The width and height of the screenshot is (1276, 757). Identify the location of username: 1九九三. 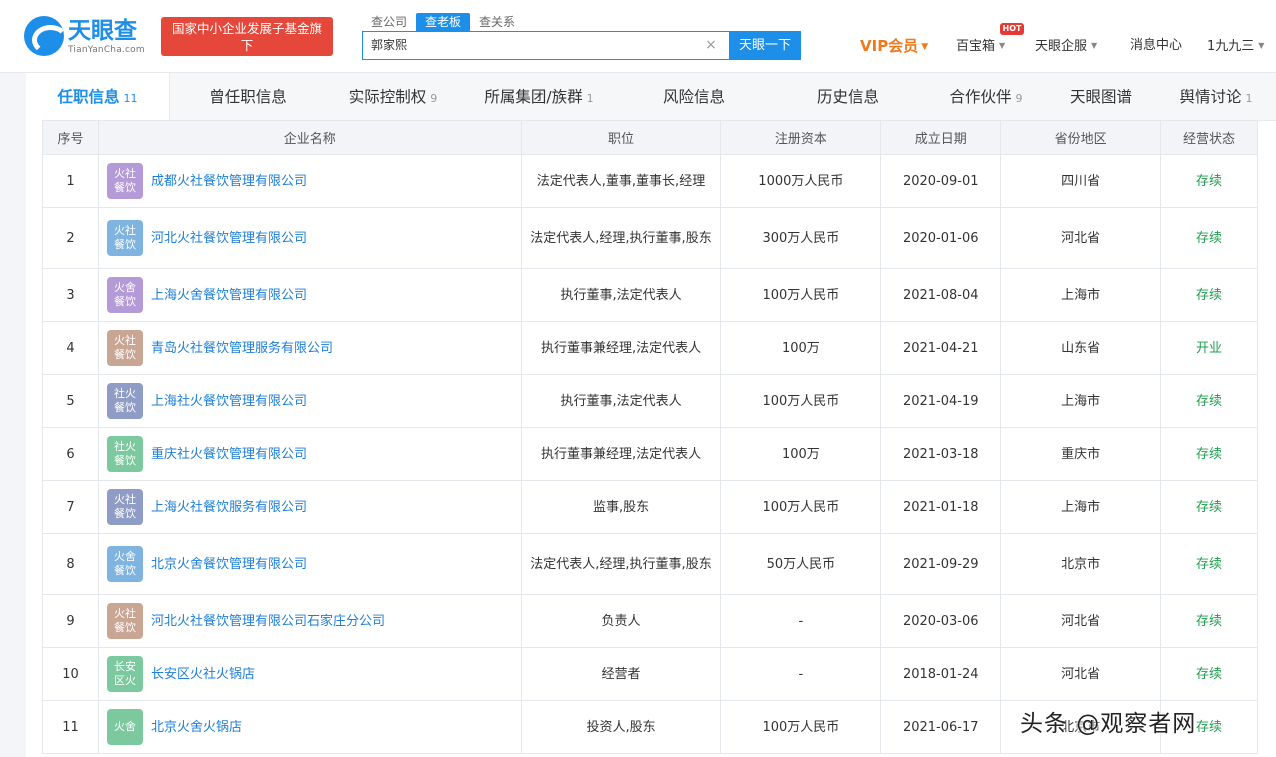
(1231, 46).